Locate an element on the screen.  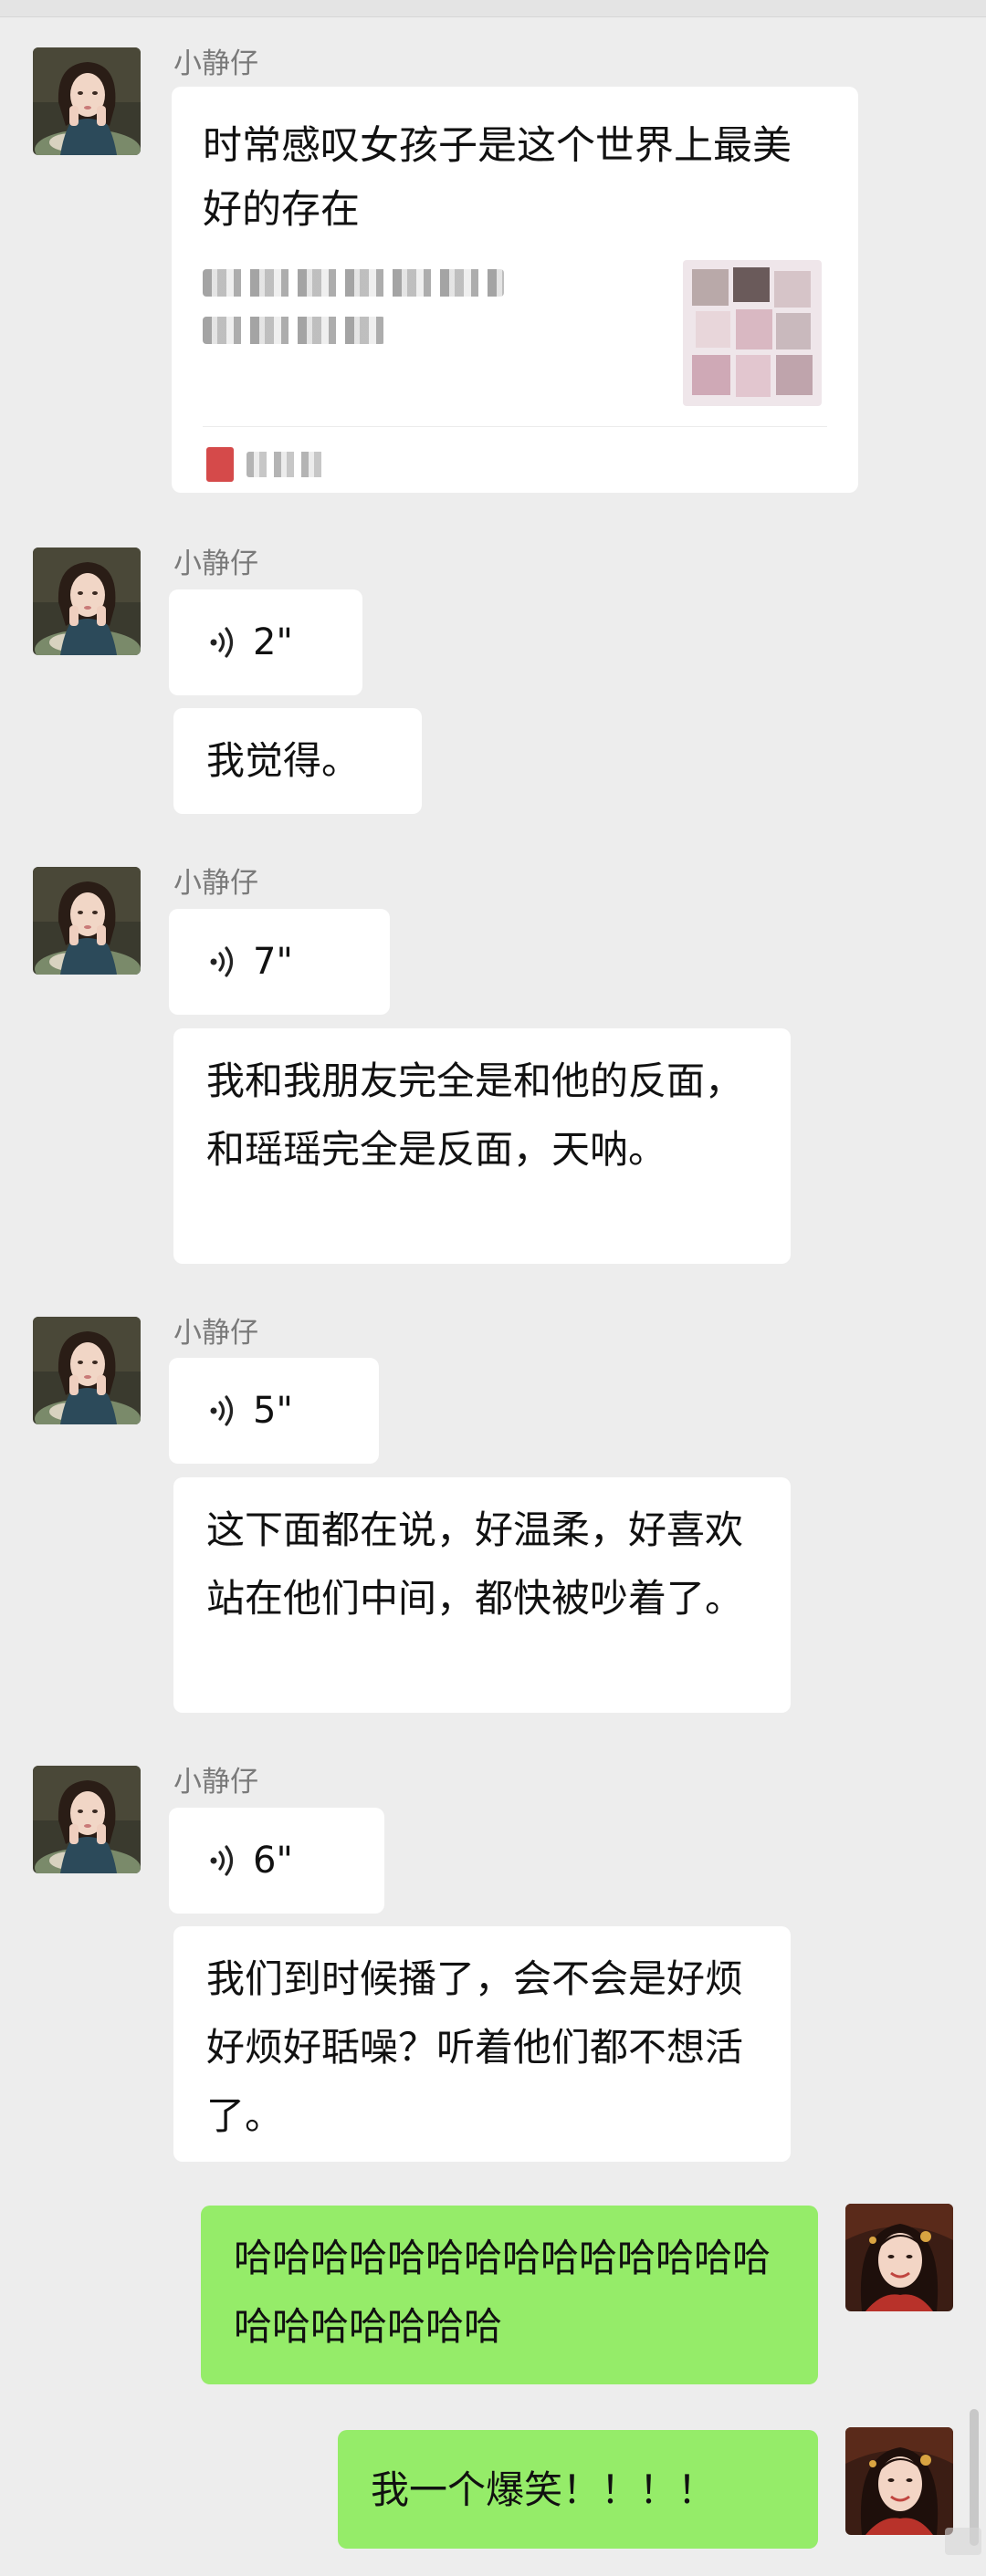
link-card-title: 时常感叹女孩子是这个世界上最美好的存在 is located at coordinates (497, 178).